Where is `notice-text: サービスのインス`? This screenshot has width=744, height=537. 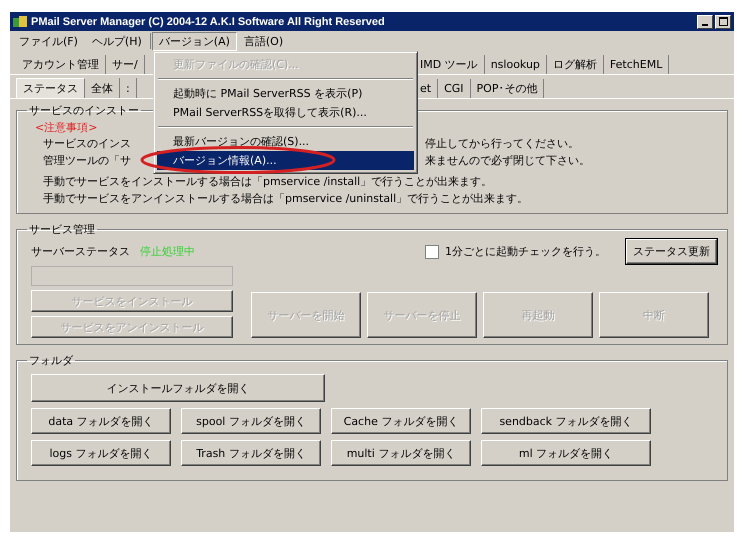 notice-text: サービスのインス is located at coordinates (87, 144).